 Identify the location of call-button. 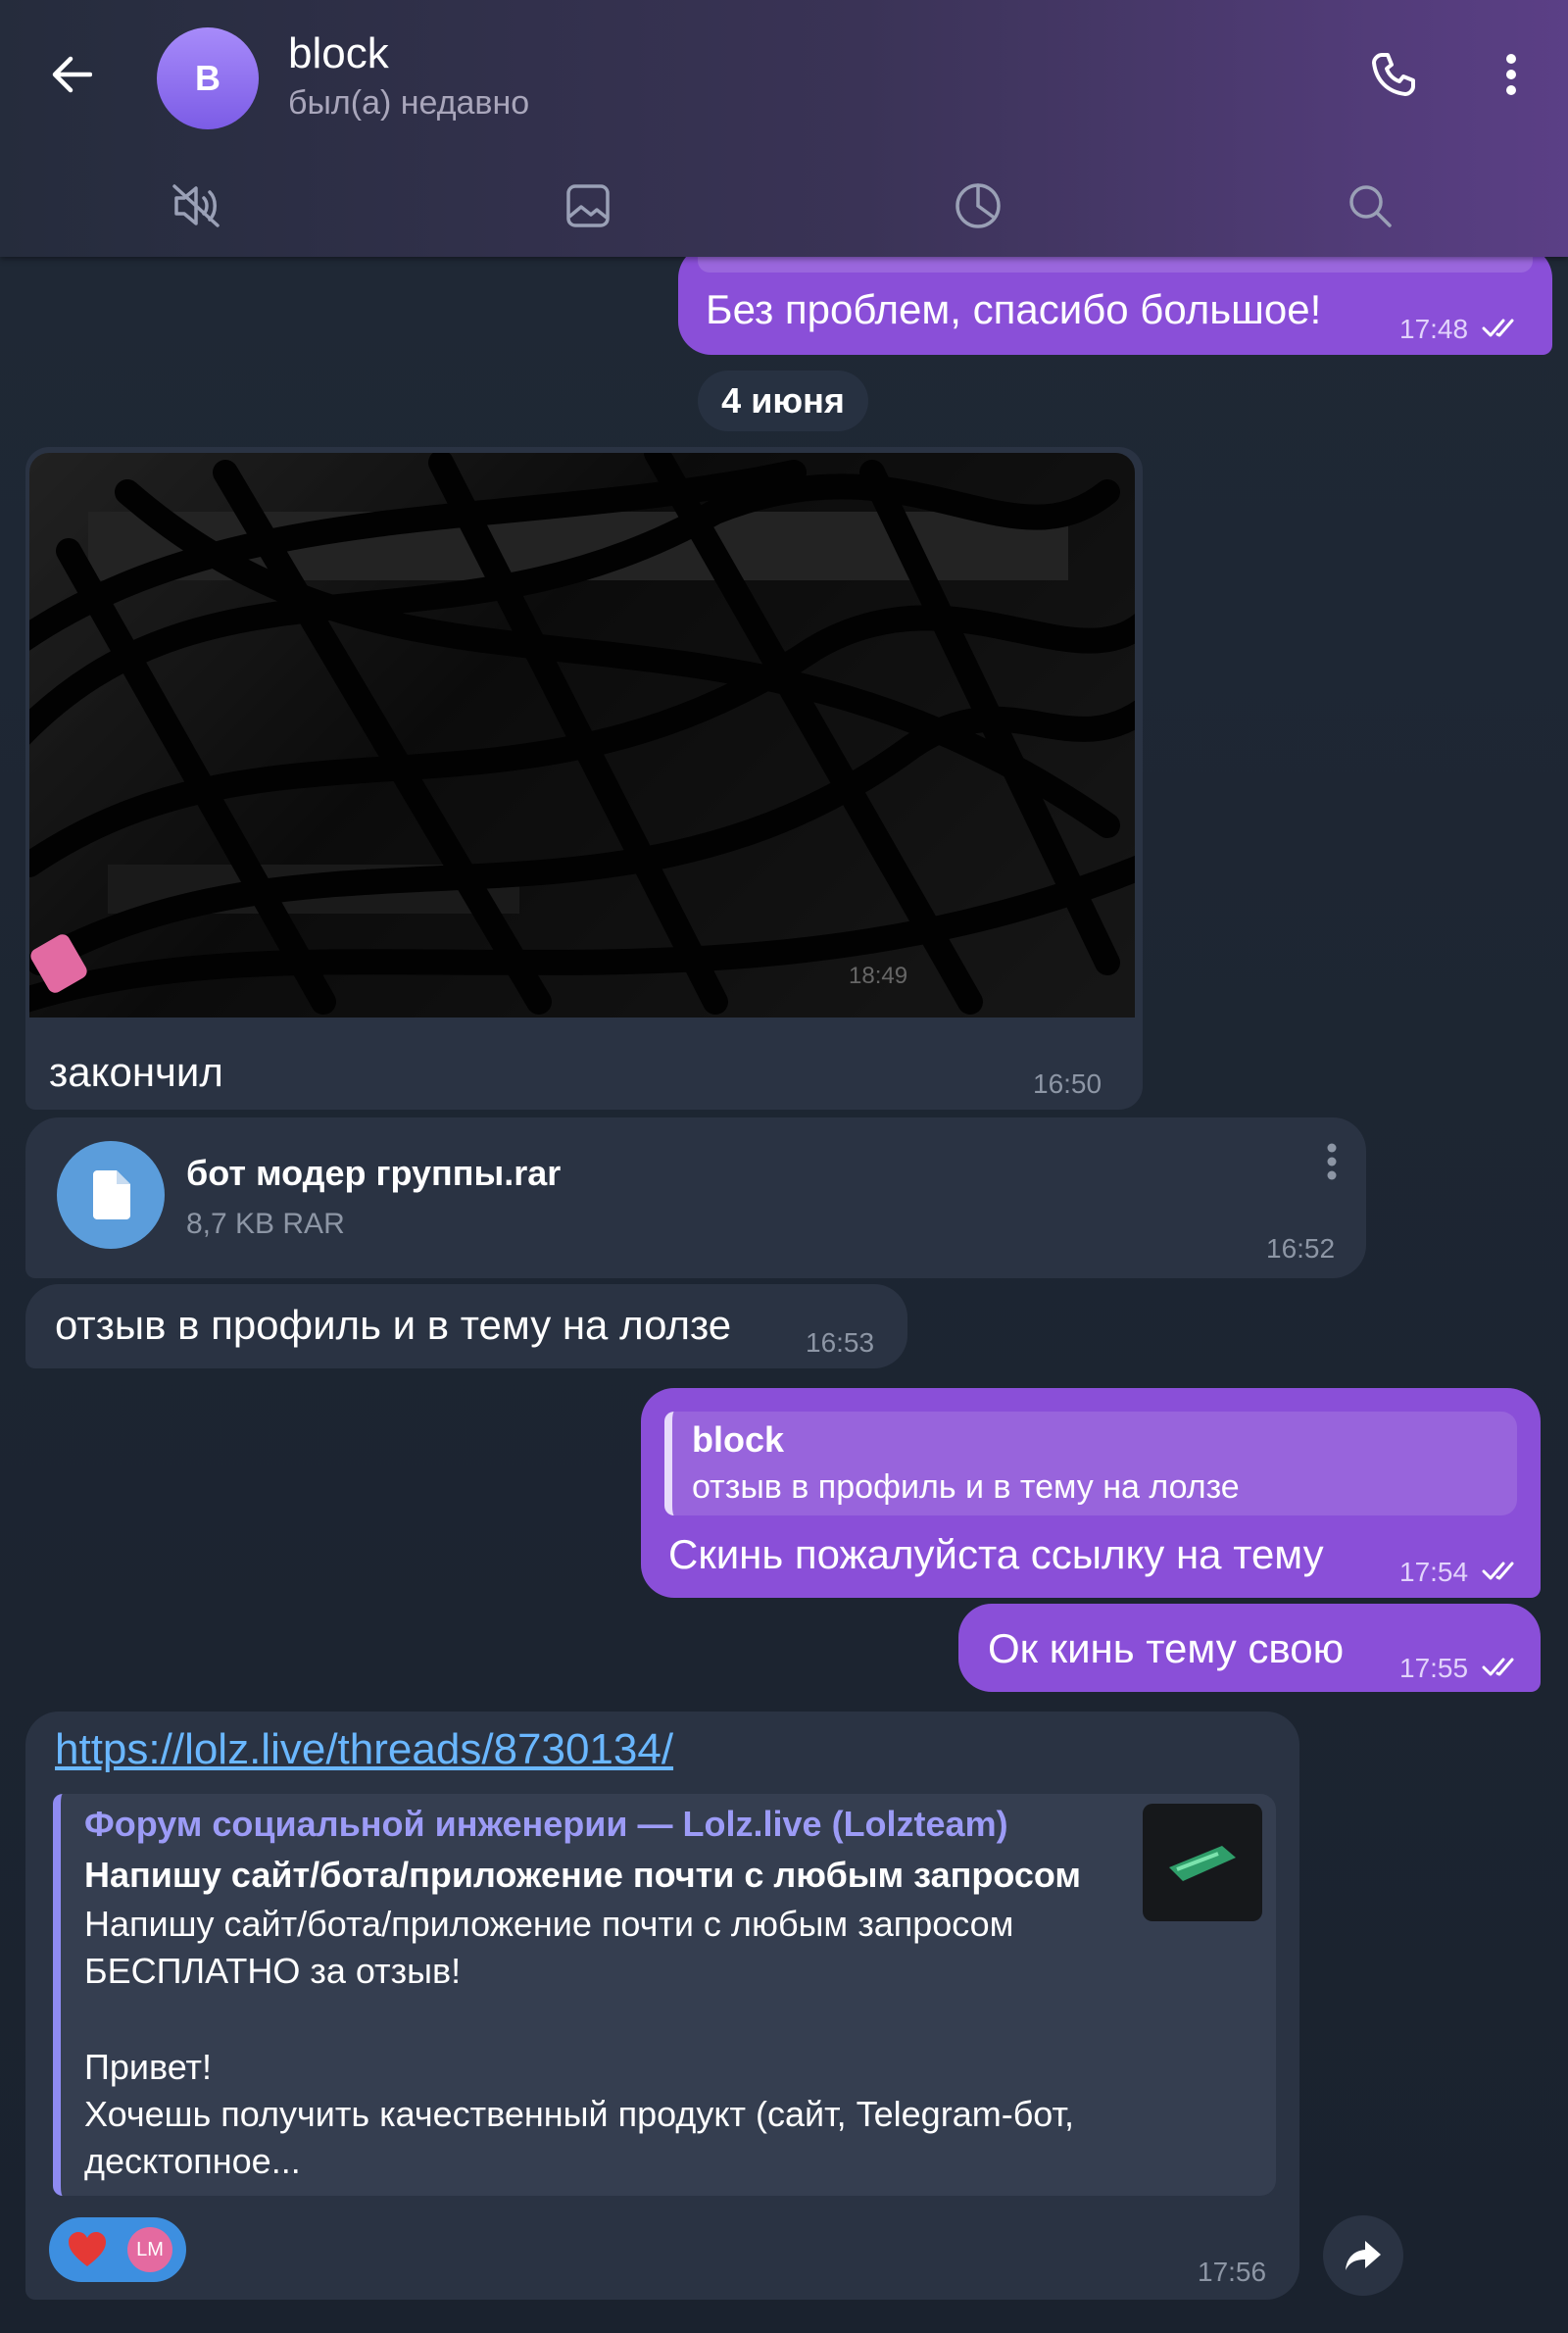
(1393, 74).